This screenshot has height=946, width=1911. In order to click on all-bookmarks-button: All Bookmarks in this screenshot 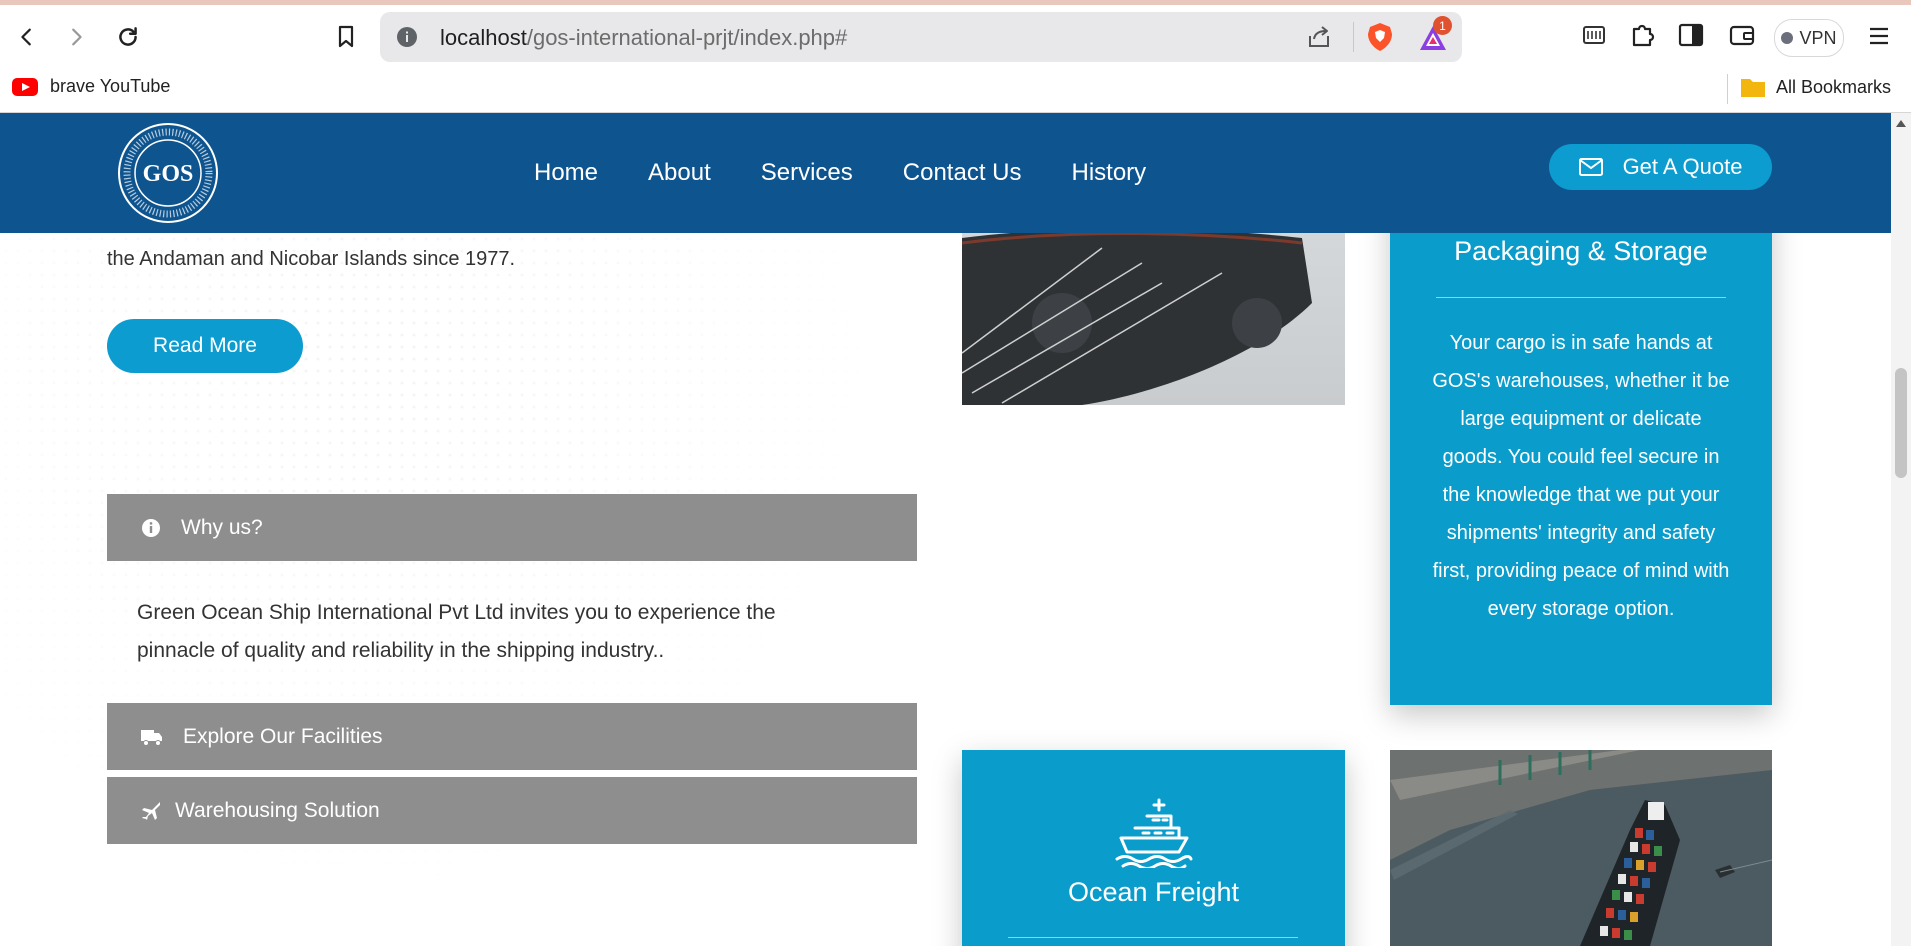, I will do `click(1815, 87)`.